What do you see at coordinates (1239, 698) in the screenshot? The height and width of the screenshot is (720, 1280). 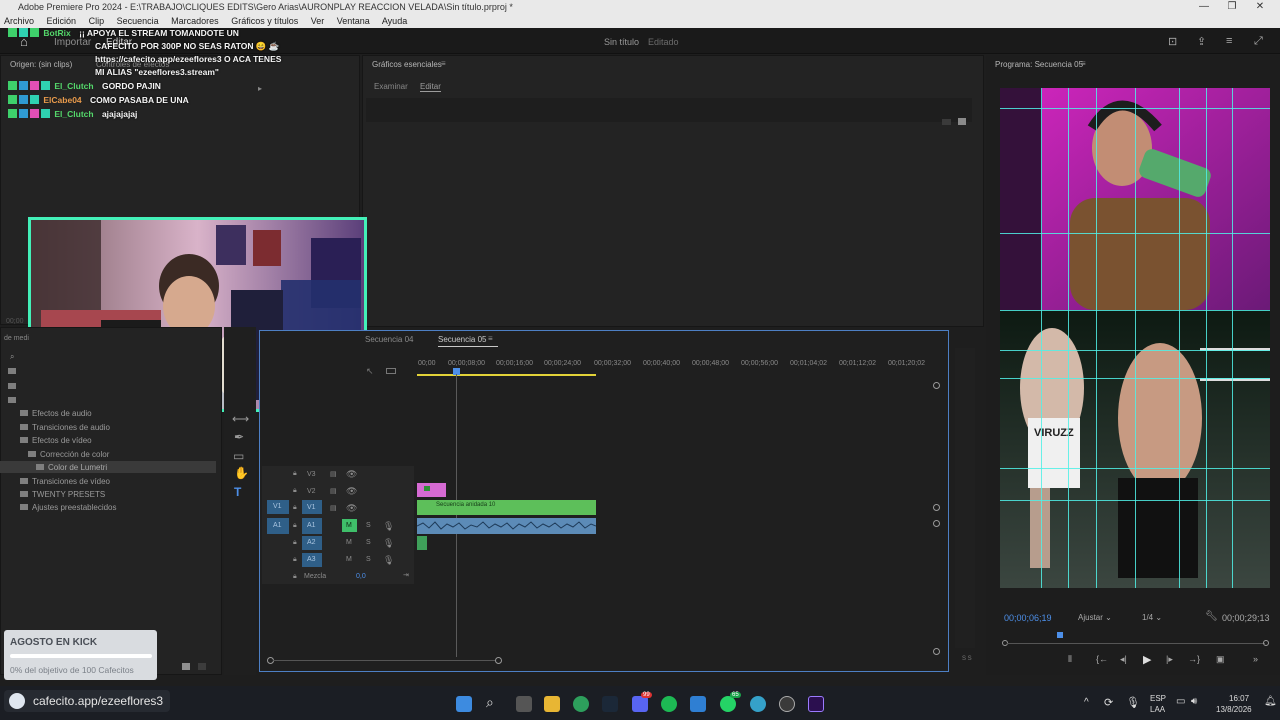 I see `clock-time: 16:07` at bounding box center [1239, 698].